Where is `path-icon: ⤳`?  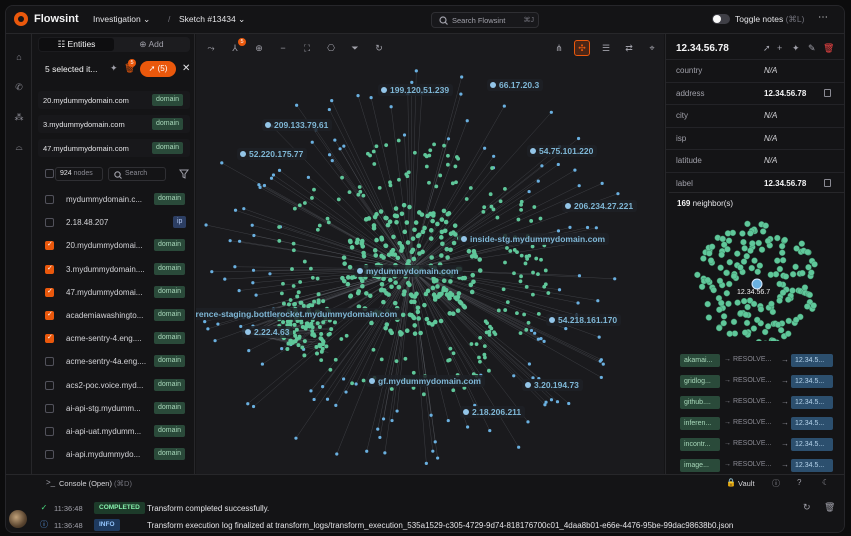
path-icon: ⤳ is located at coordinates (211, 48).